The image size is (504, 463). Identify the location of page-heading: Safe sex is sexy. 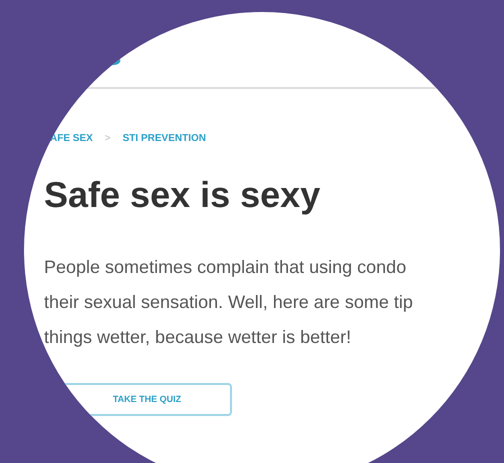
(182, 195).